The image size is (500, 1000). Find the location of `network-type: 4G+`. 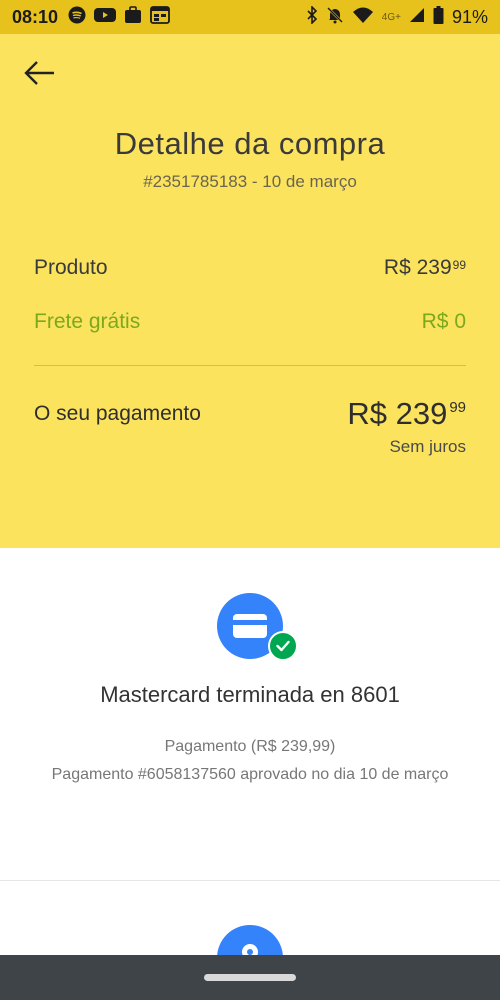

network-type: 4G+ is located at coordinates (391, 17).